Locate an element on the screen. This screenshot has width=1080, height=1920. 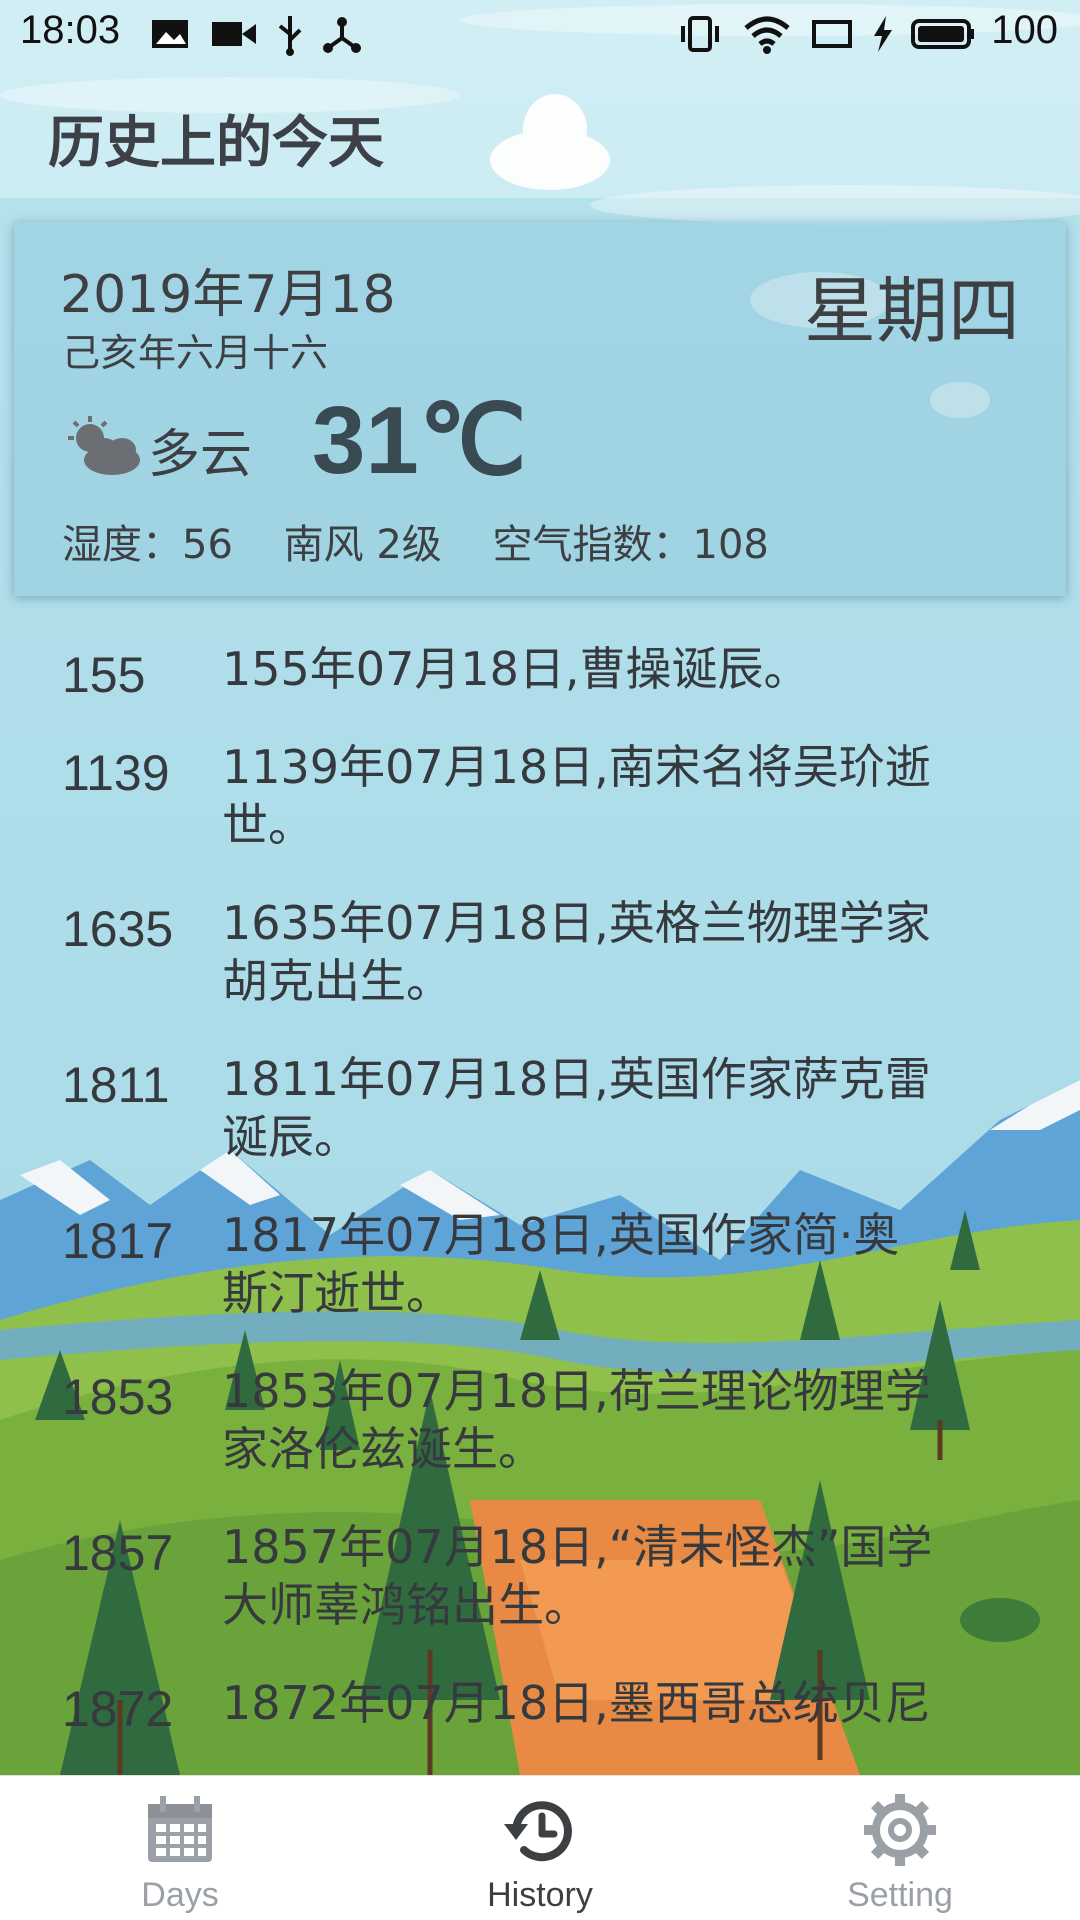
lunar-date-text: 己亥年六月十六 is located at coordinates (195, 353).